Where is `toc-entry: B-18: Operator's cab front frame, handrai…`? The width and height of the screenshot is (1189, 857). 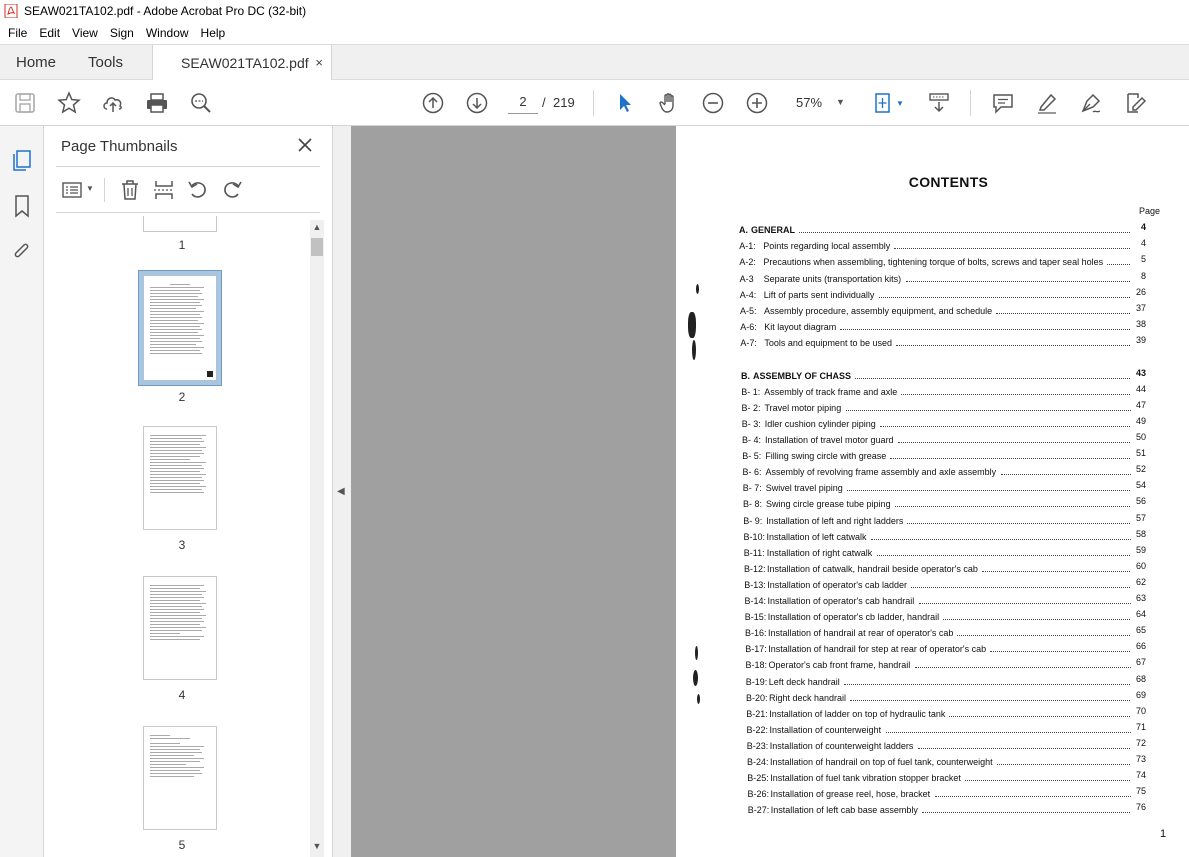 toc-entry: B-18: Operator's cab front frame, handrai… is located at coordinates (946, 664).